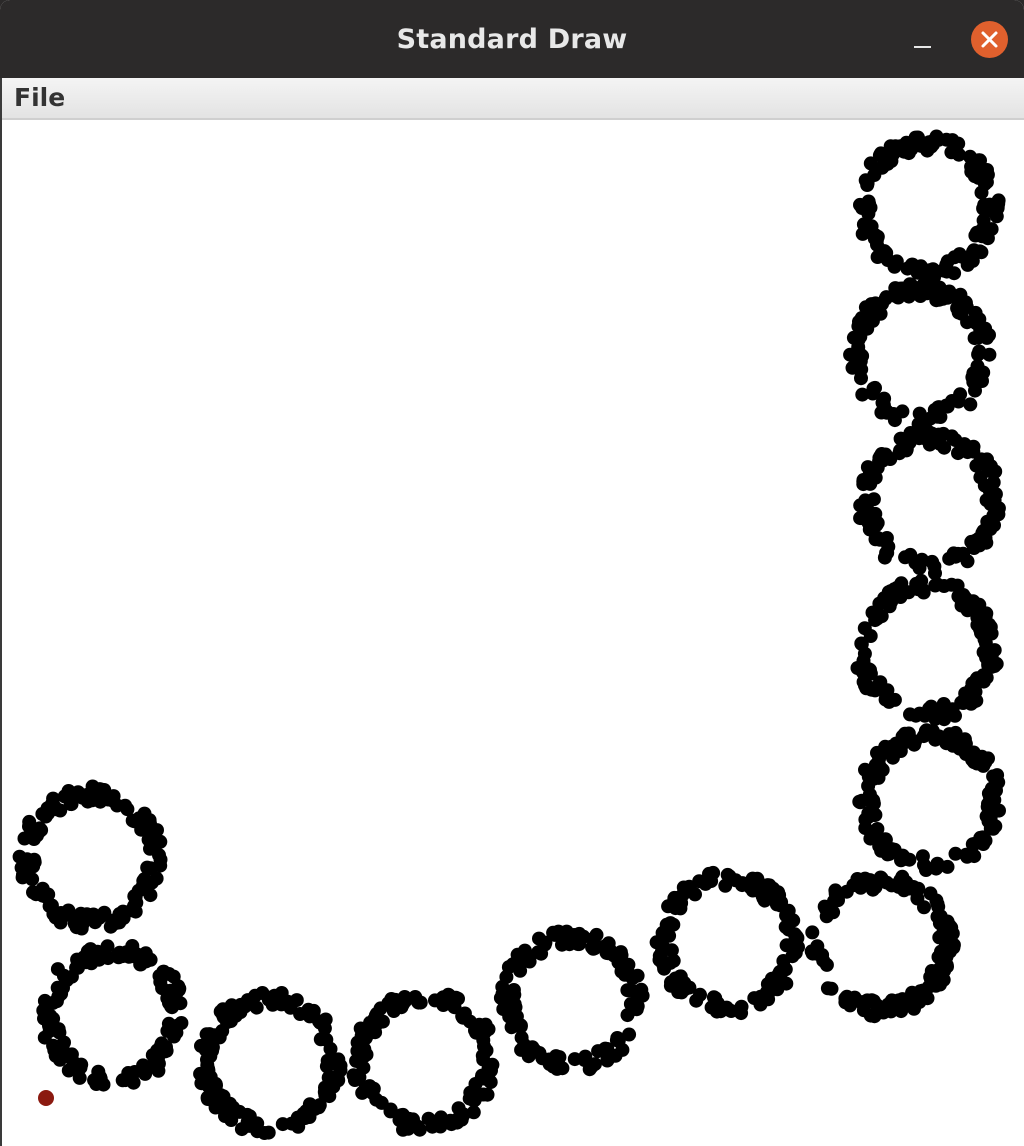  I want to click on title-bar: Standard Draw, so click(512, 39).